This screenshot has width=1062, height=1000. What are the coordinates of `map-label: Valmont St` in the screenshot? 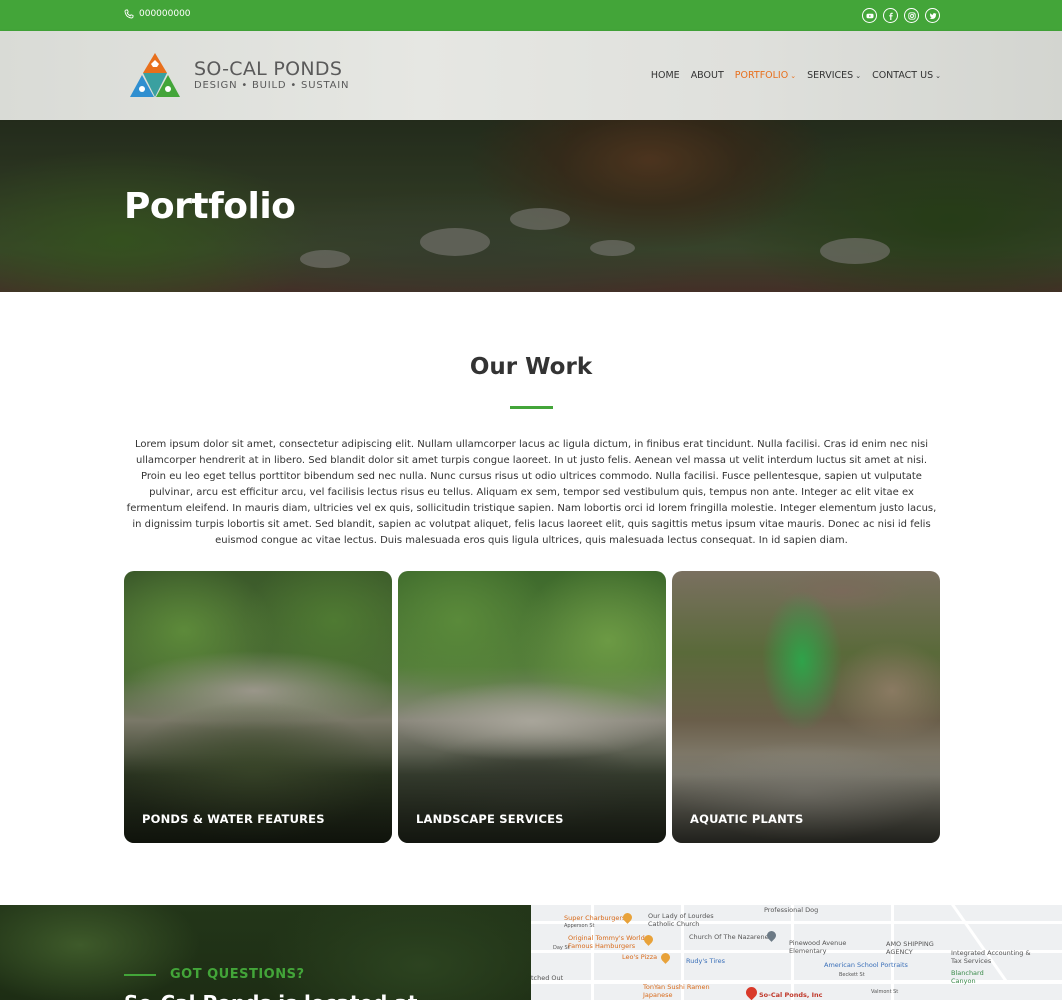 It's located at (885, 992).